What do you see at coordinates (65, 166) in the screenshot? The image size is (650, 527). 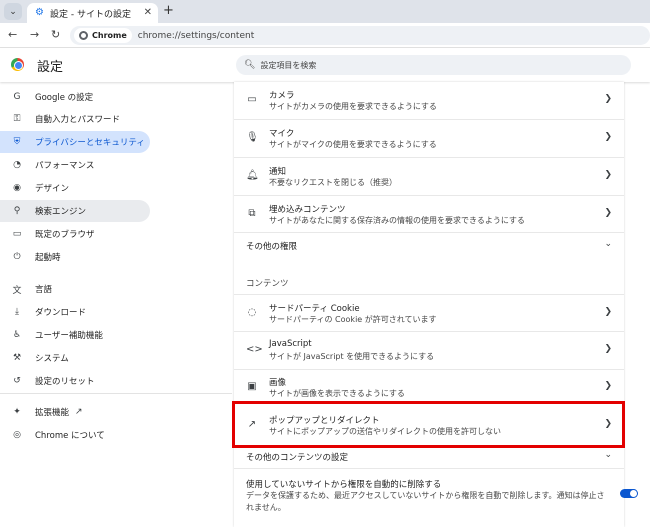 I see `sidebar-item-label: パフォーマンス` at bounding box center [65, 166].